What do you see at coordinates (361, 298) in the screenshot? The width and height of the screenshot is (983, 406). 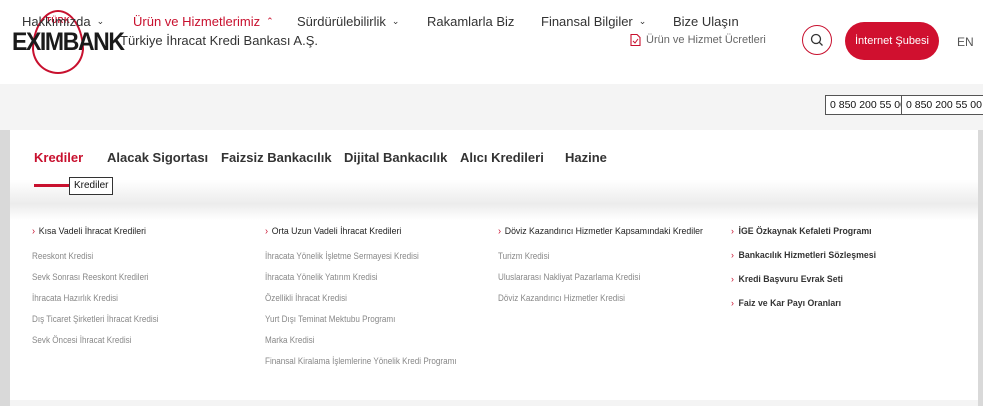 I see `menu-link: Özellikli İhracat Kredisi` at bounding box center [361, 298].